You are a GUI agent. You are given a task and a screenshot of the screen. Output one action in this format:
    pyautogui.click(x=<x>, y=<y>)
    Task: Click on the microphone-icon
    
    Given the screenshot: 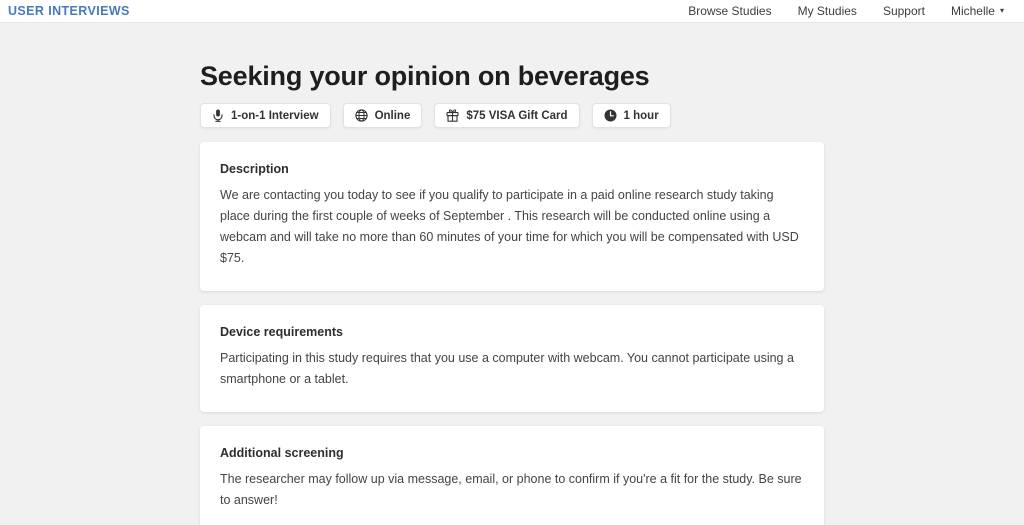 What is the action you would take?
    pyautogui.click(x=218, y=115)
    